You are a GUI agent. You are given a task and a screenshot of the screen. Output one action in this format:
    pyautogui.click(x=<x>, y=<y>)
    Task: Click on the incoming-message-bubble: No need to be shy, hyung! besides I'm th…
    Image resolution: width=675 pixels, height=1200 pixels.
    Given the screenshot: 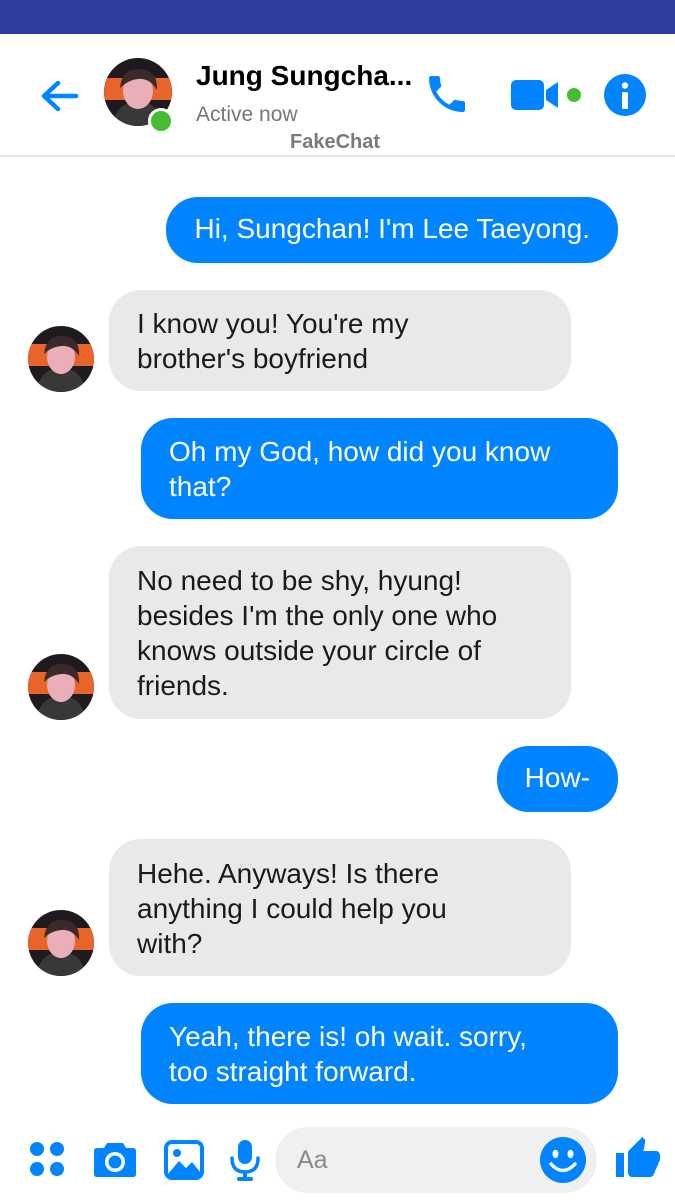 What is the action you would take?
    pyautogui.click(x=340, y=632)
    